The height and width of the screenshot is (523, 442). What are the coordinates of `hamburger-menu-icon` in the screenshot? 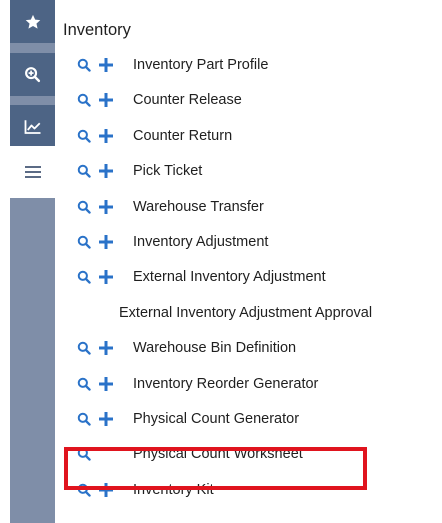 It's located at (32, 172).